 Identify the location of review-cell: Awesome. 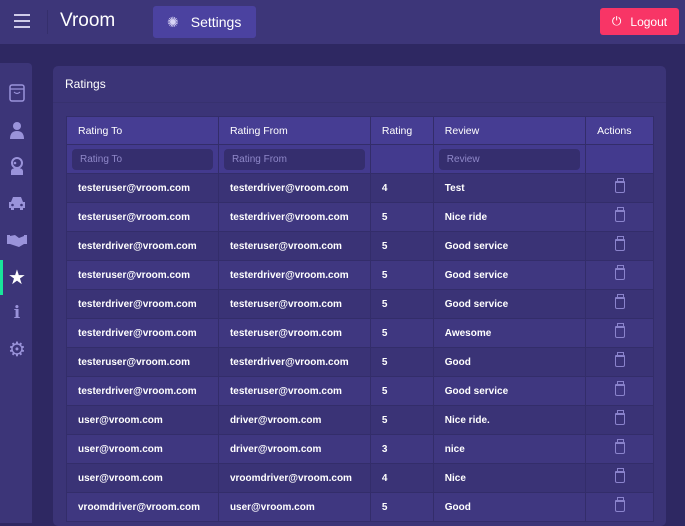
(509, 333).